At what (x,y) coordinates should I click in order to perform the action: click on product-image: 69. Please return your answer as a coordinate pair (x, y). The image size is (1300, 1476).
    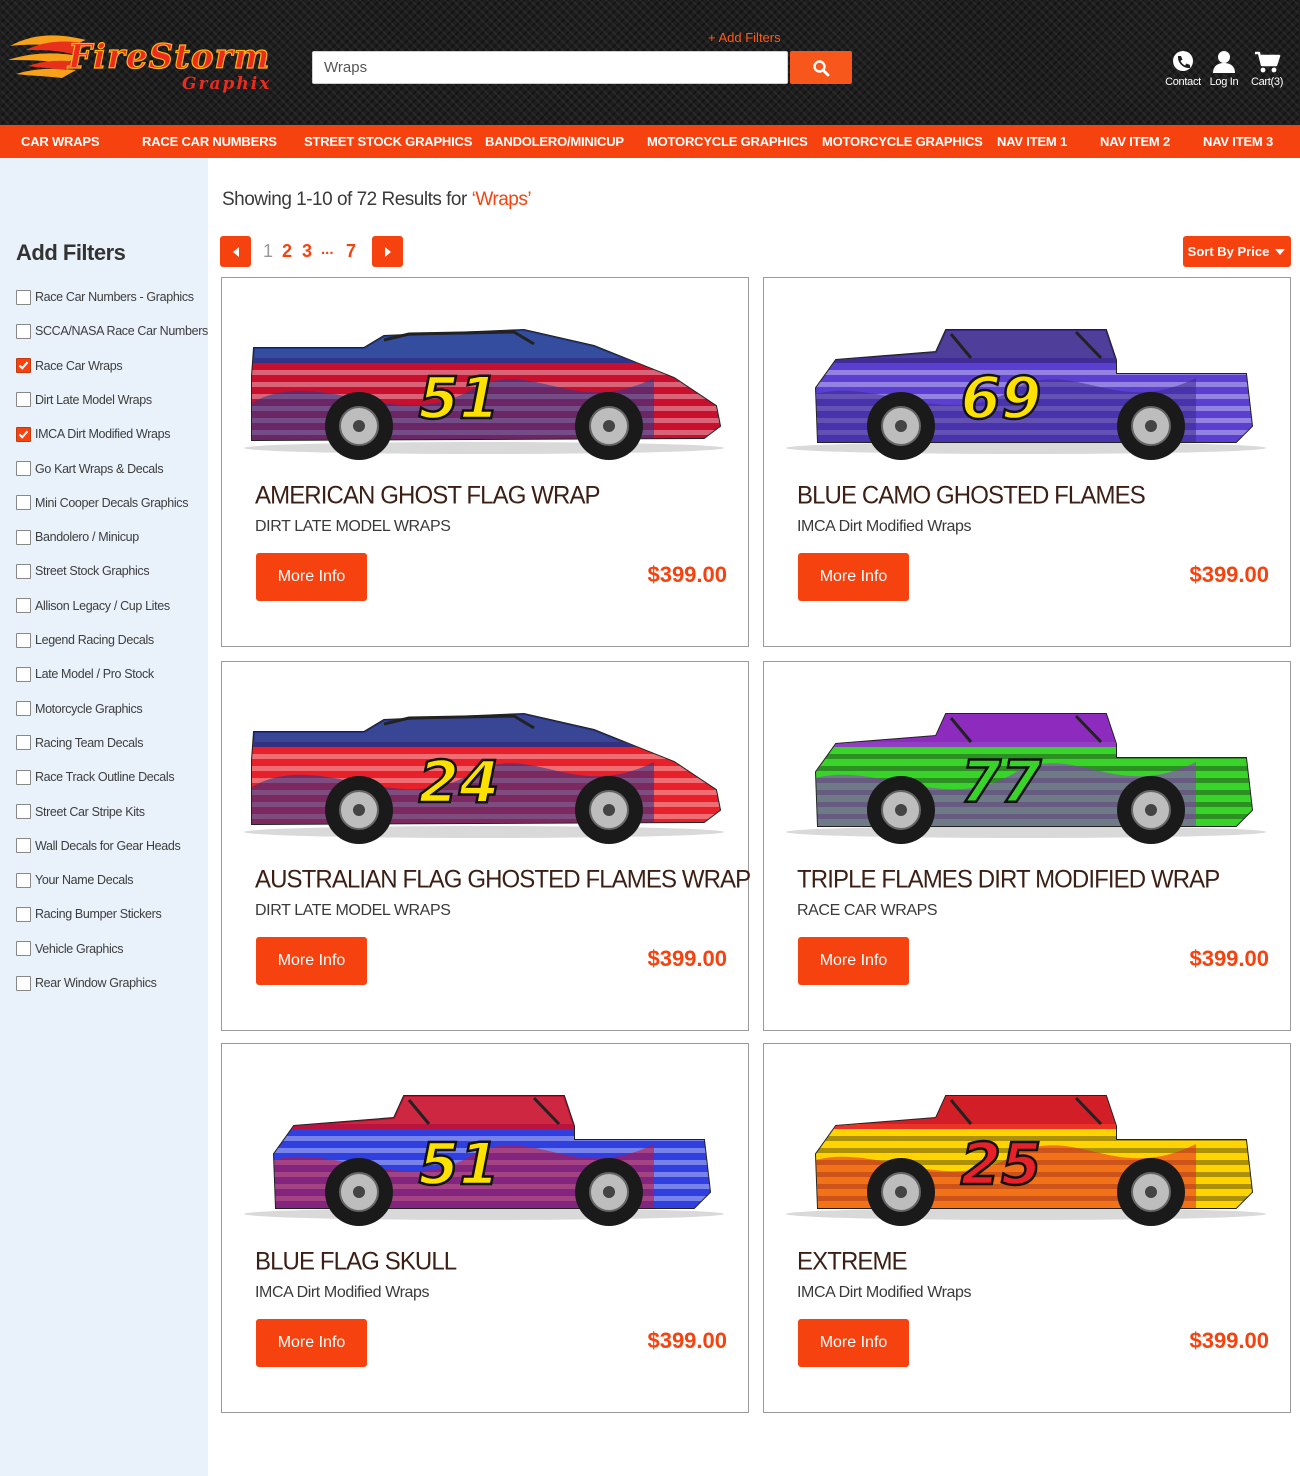
    Looking at the image, I should click on (1026, 398).